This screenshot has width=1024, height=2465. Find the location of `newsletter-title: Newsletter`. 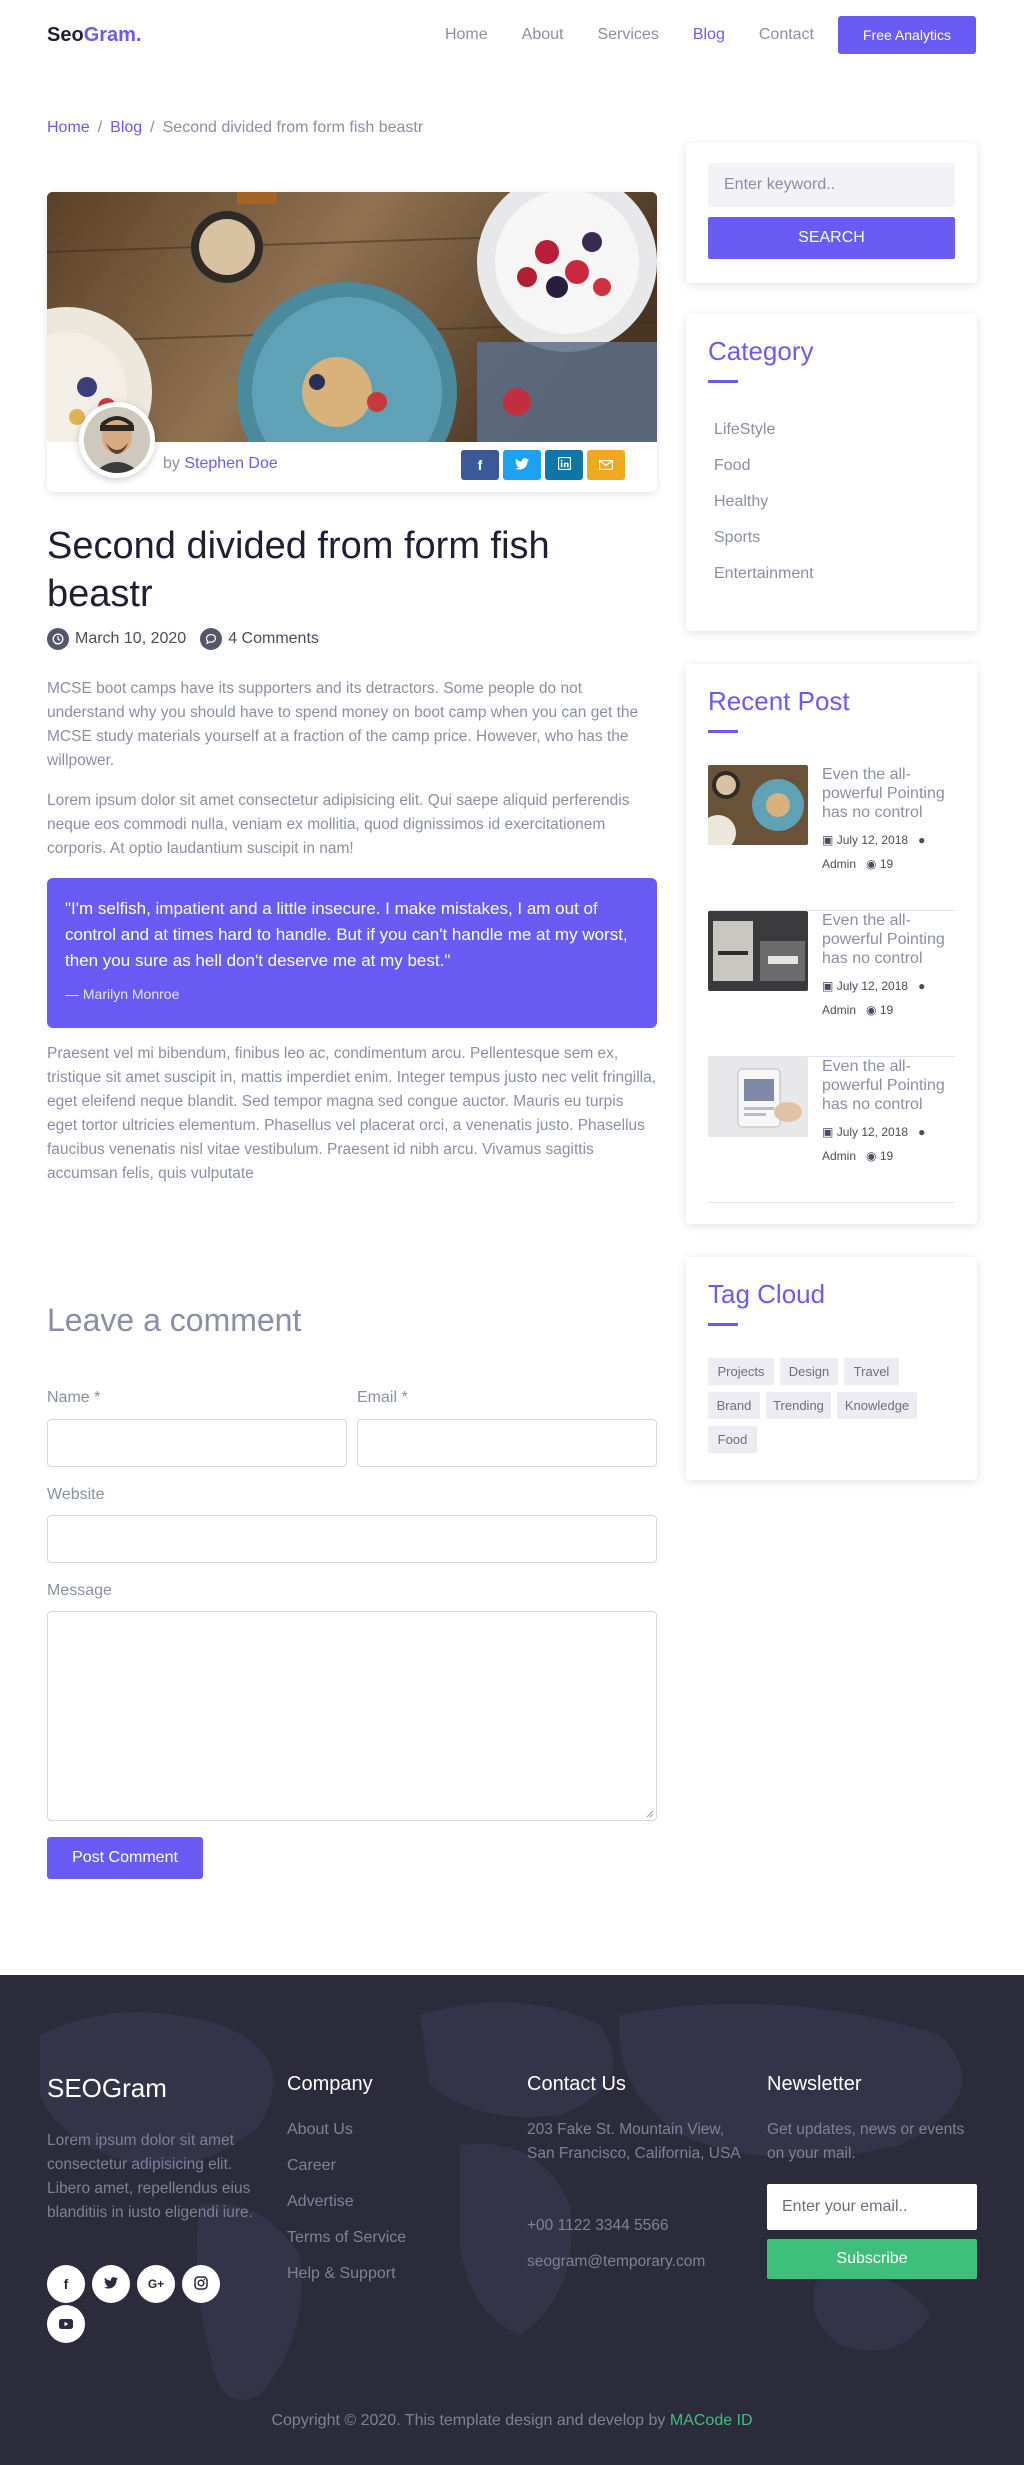

newsletter-title: Newsletter is located at coordinates (814, 2084).